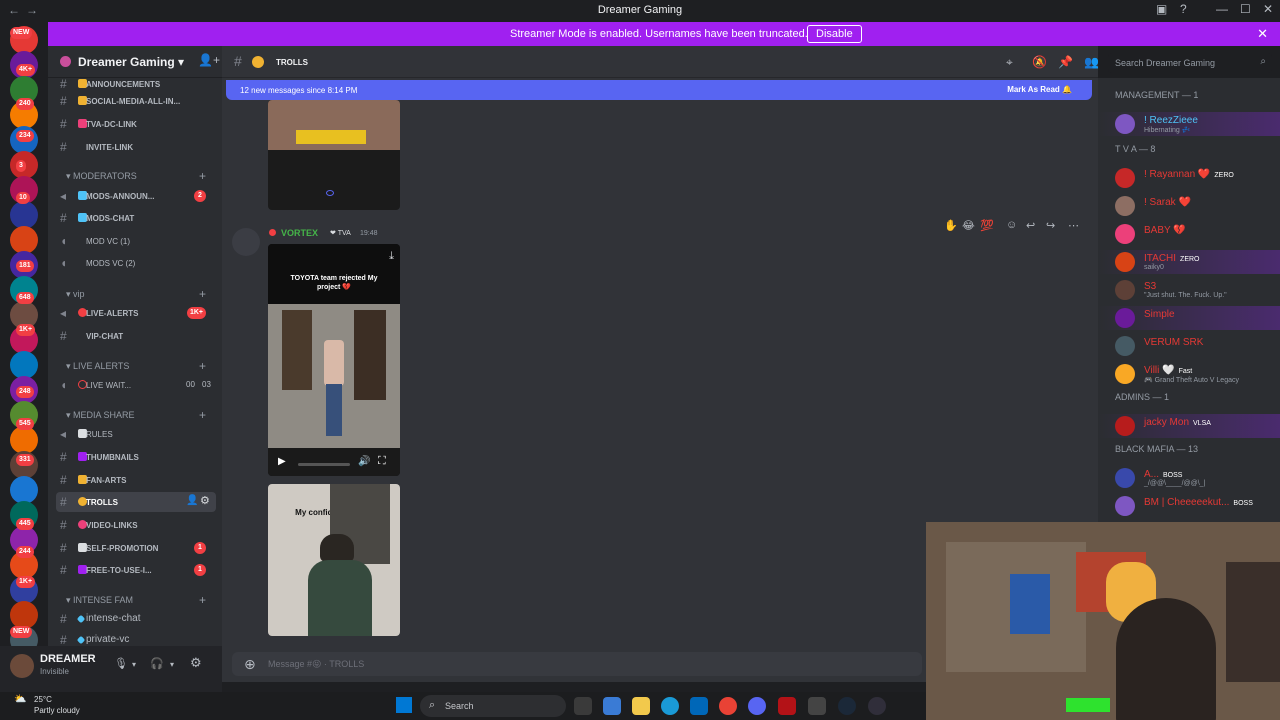 The height and width of the screenshot is (720, 1280). I want to click on copilot-icon, so click(612, 706).